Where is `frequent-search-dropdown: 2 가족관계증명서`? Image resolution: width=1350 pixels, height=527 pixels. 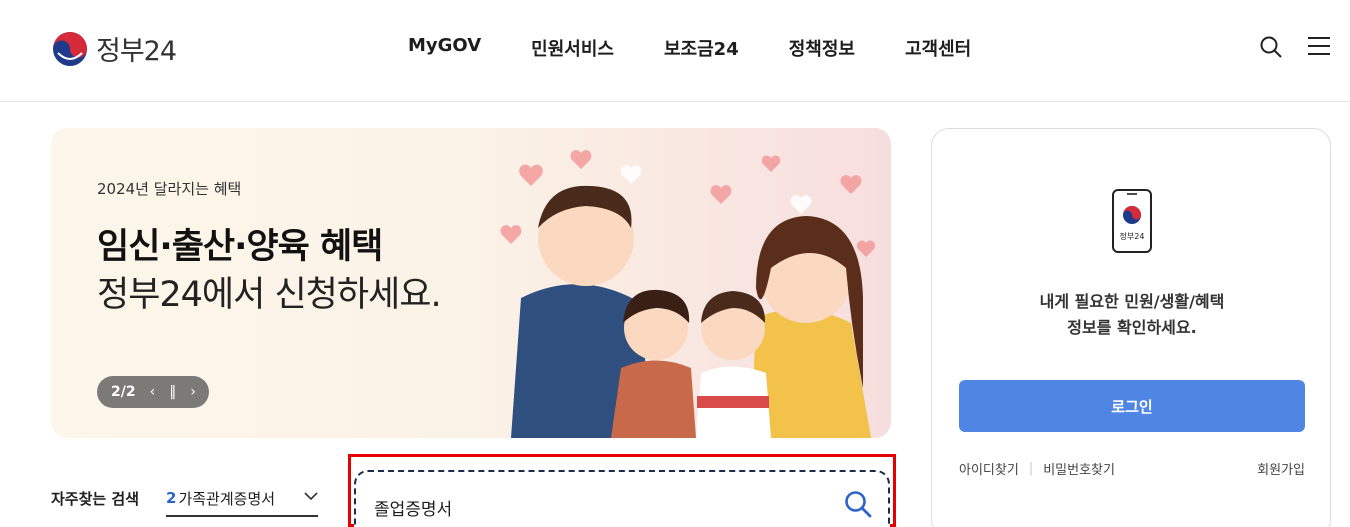
frequent-search-dropdown: 2 가족관계증명서 is located at coordinates (242, 499).